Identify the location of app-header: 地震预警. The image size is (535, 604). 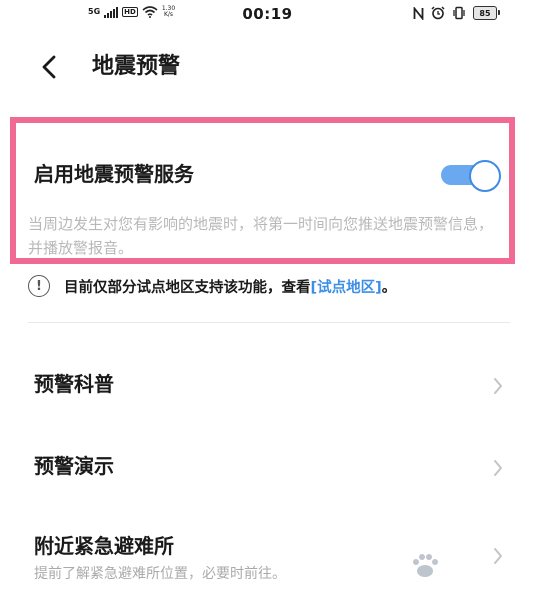
(267, 67).